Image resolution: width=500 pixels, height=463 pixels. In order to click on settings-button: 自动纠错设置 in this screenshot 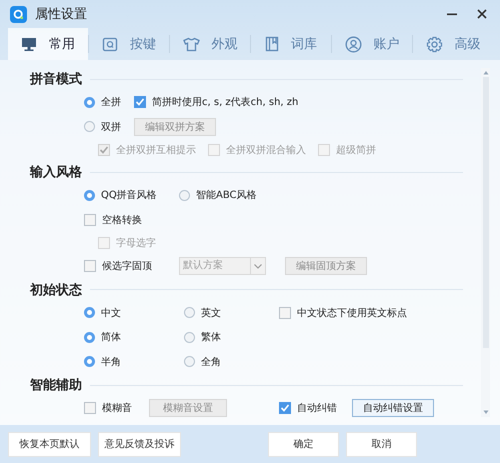, I will do `click(393, 408)`.